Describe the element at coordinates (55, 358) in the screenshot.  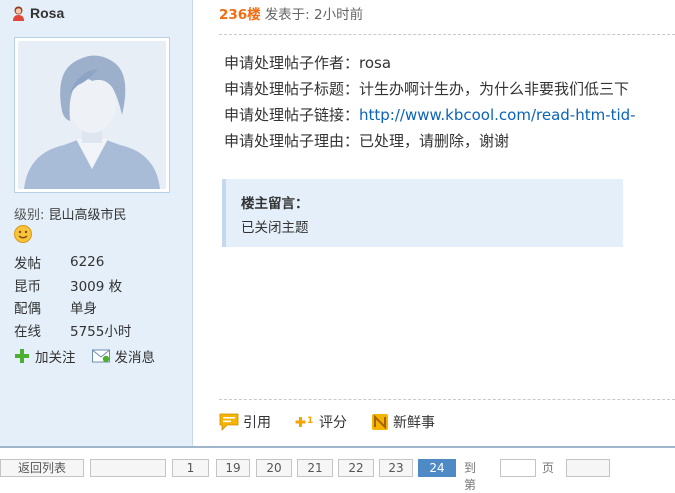
I see `follow-label: 加关注` at that location.